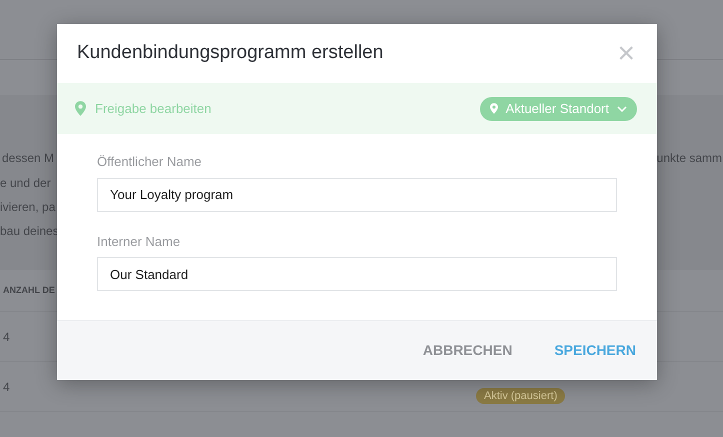  Describe the element at coordinates (689, 158) in the screenshot. I see `description-text: unkte samm` at that location.